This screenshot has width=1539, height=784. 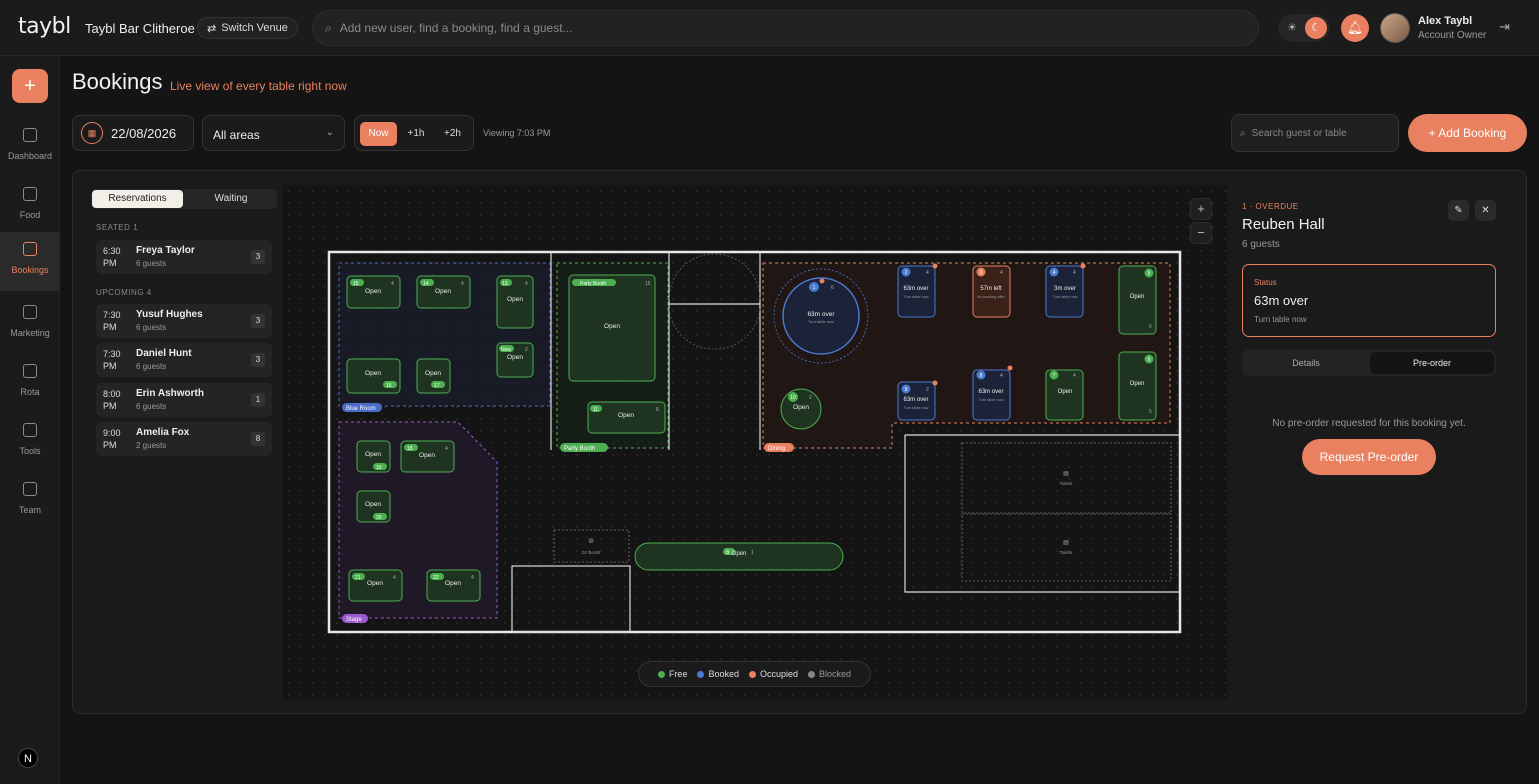 I want to click on toilets-2: ▤ Toilets, so click(x=1066, y=547).